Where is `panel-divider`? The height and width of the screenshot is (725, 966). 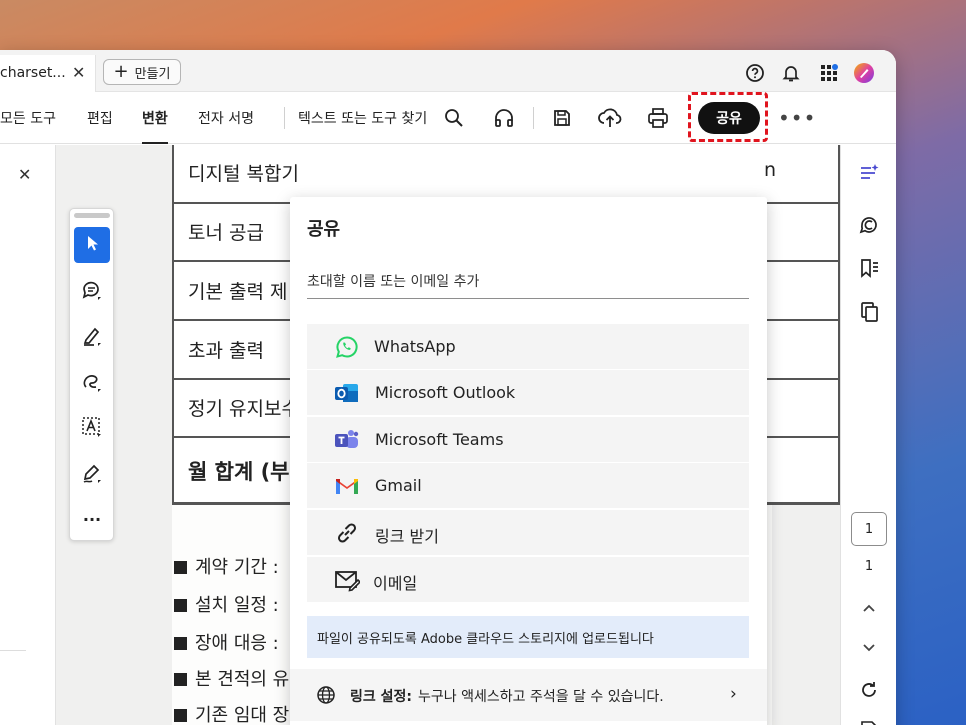 panel-divider is located at coordinates (13, 650).